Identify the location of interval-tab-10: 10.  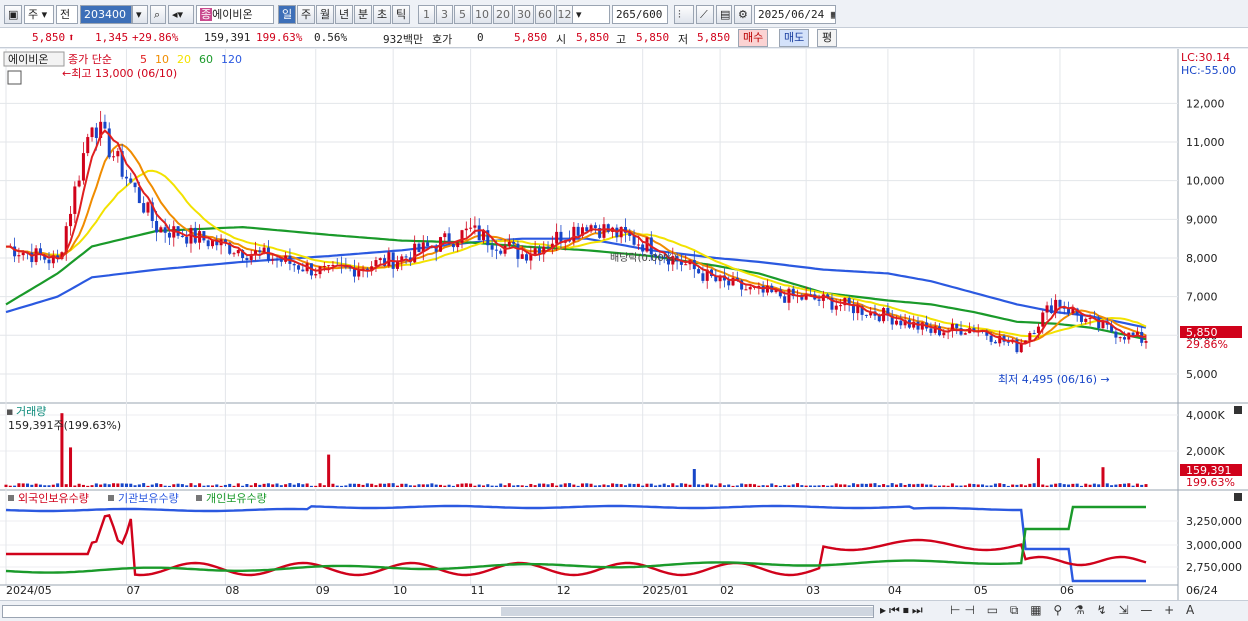
(482, 14).